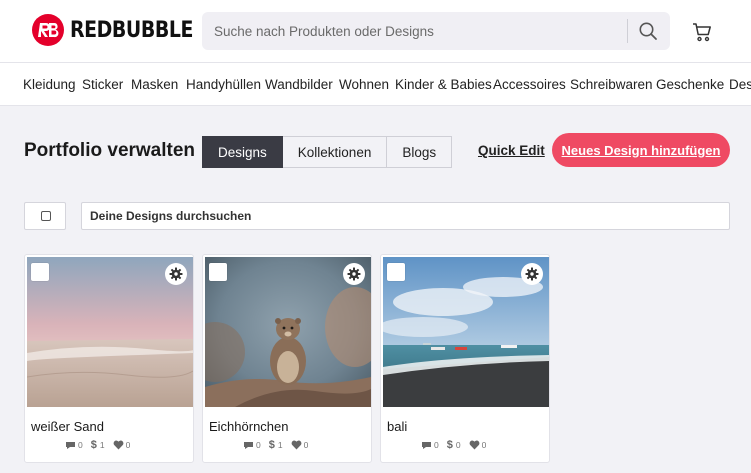  Describe the element at coordinates (641, 150) in the screenshot. I see `add-design-button: Neues Design hinzufügen` at that location.